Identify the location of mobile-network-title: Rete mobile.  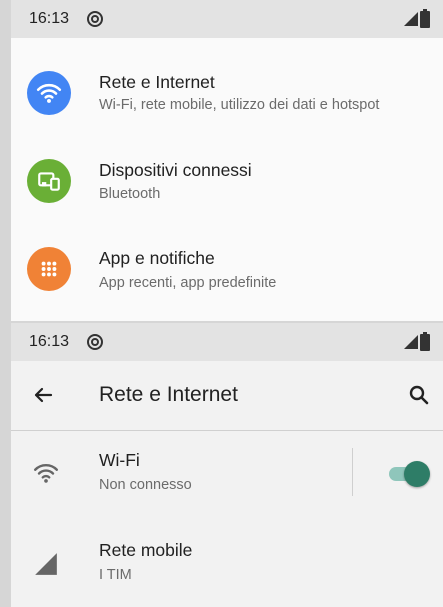
(146, 550).